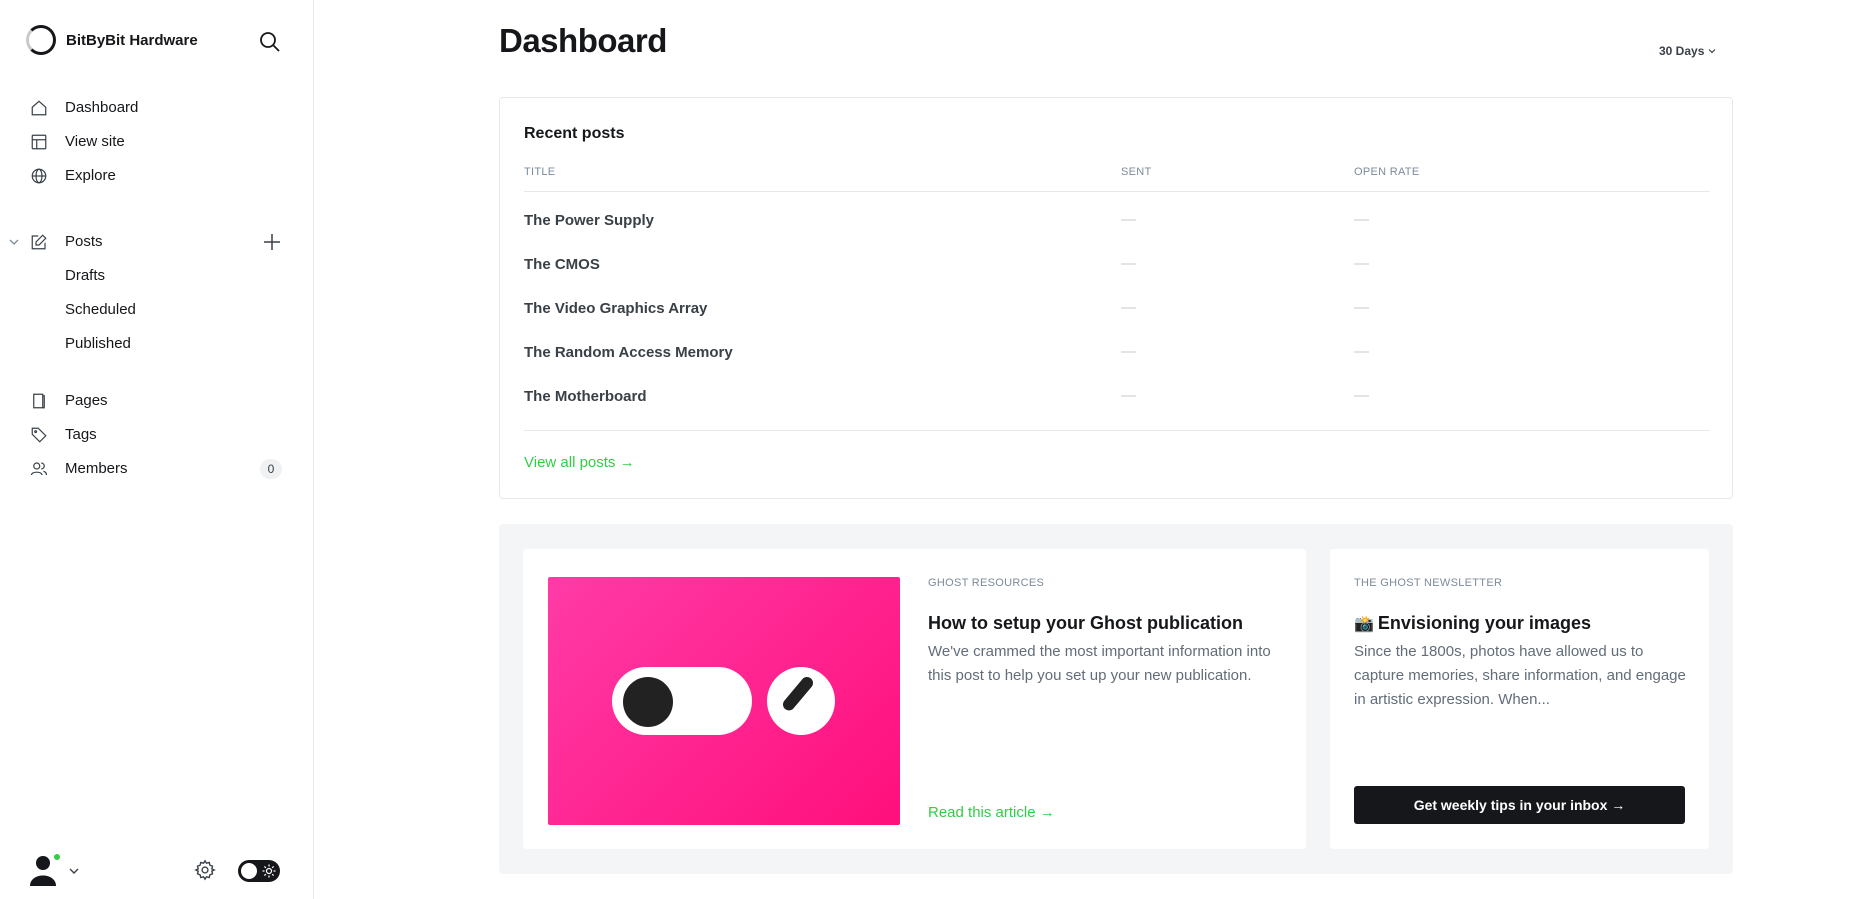 Image resolution: width=1863 pixels, height=899 pixels. Describe the element at coordinates (1117, 398) in the screenshot. I see `table-row: The Motherboard — —` at that location.